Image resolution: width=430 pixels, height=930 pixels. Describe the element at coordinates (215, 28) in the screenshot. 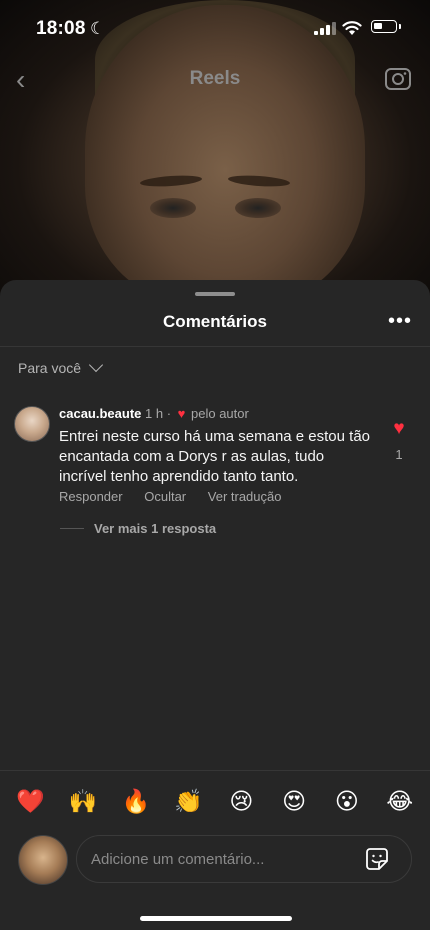

I see `status-bar: 18:08 ☾` at that location.